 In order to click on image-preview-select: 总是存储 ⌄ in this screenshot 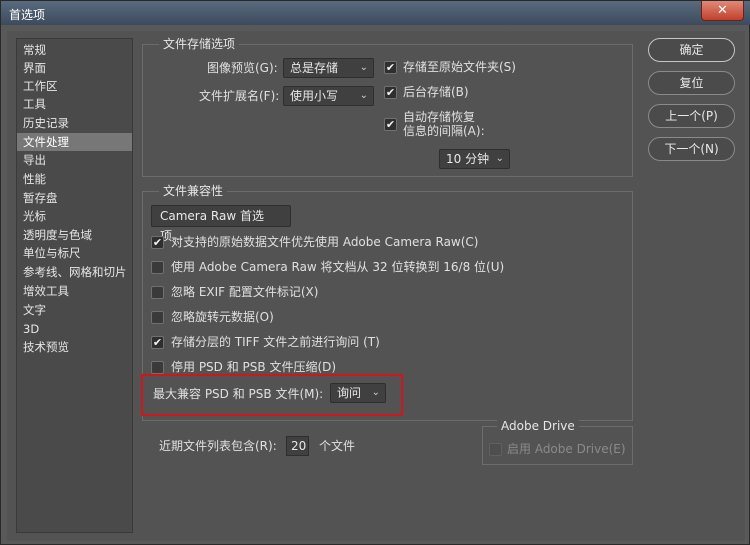, I will do `click(328, 68)`.